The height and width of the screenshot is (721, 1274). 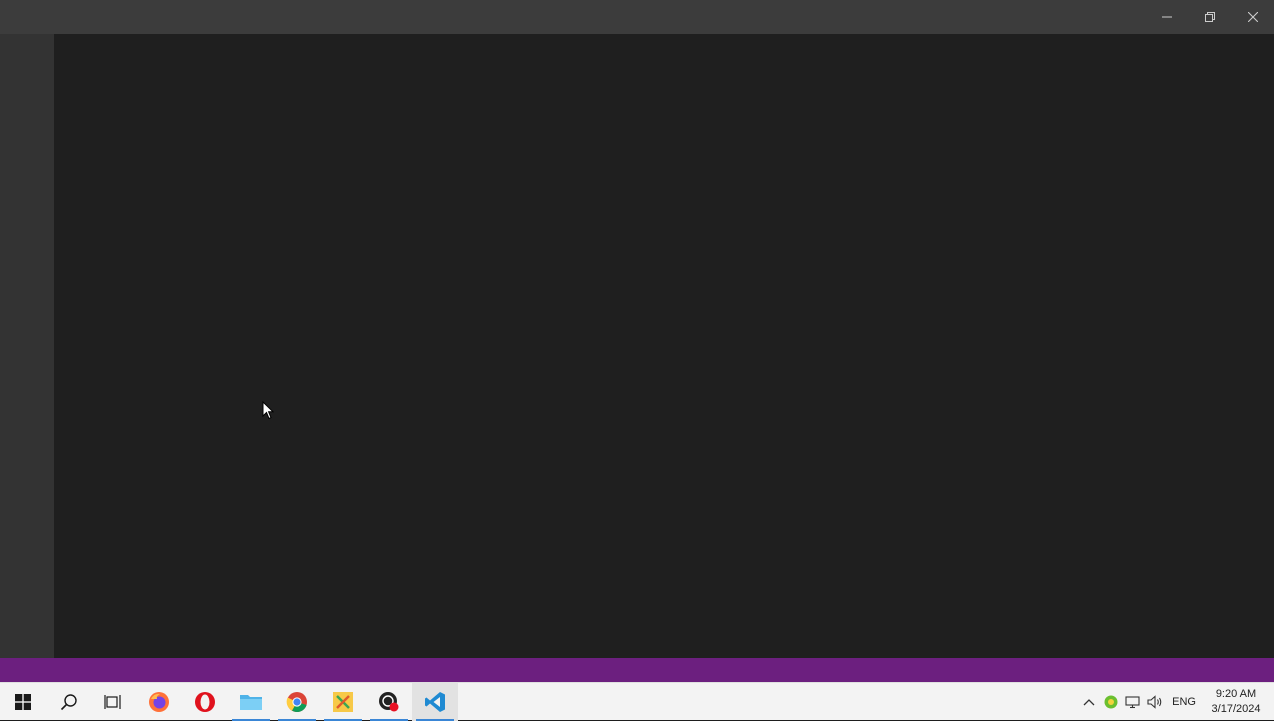 I want to click on tray-app-button, so click(x=1111, y=702).